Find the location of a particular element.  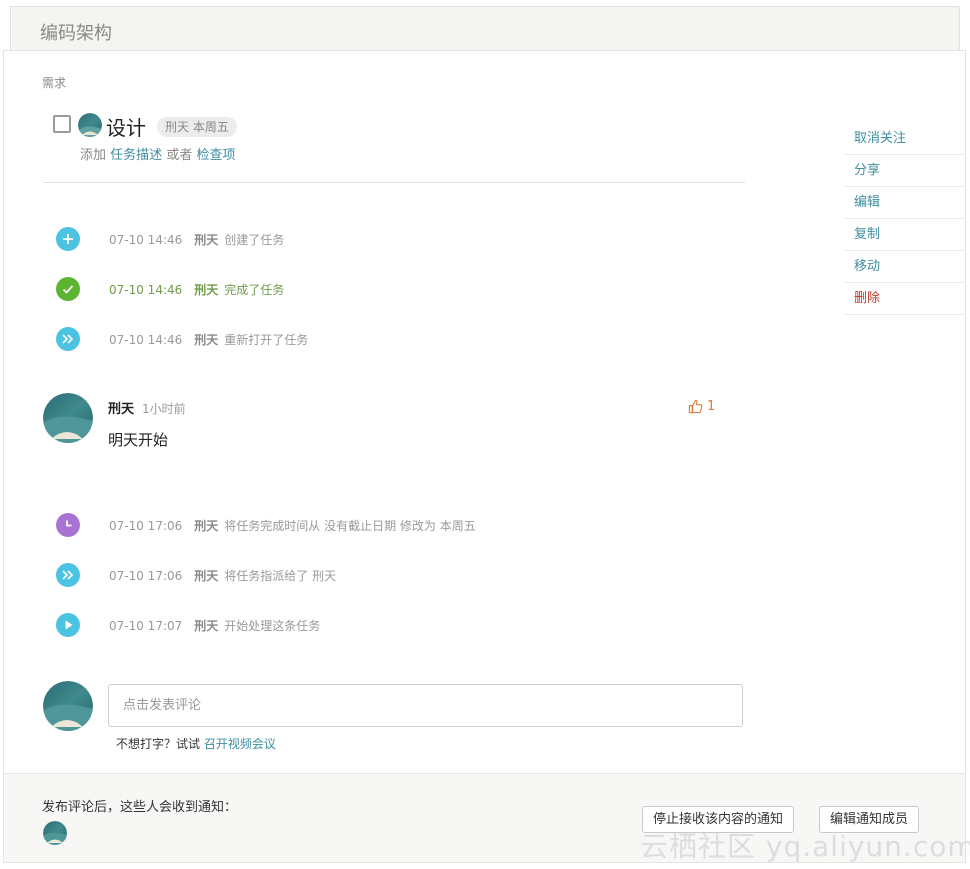

thumbs-up-icon is located at coordinates (695, 406).